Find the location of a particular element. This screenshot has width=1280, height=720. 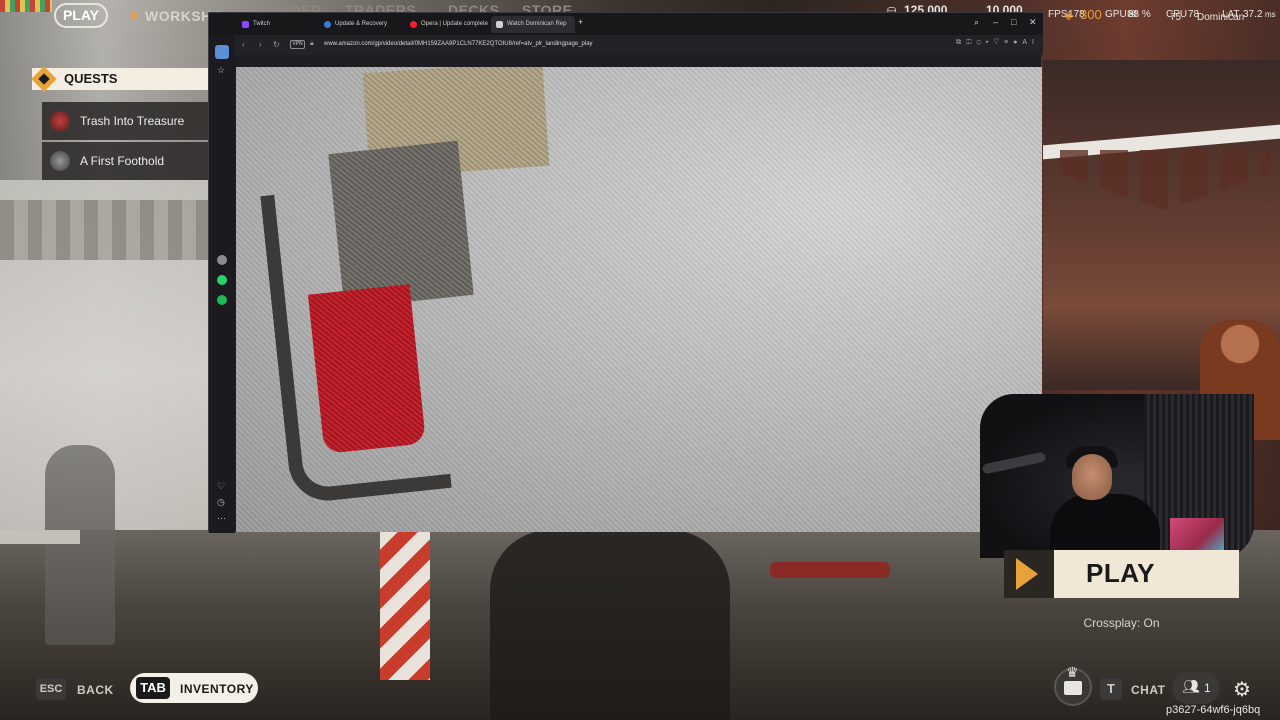

crossplay-status: Crossplay: On is located at coordinates (1121, 623).